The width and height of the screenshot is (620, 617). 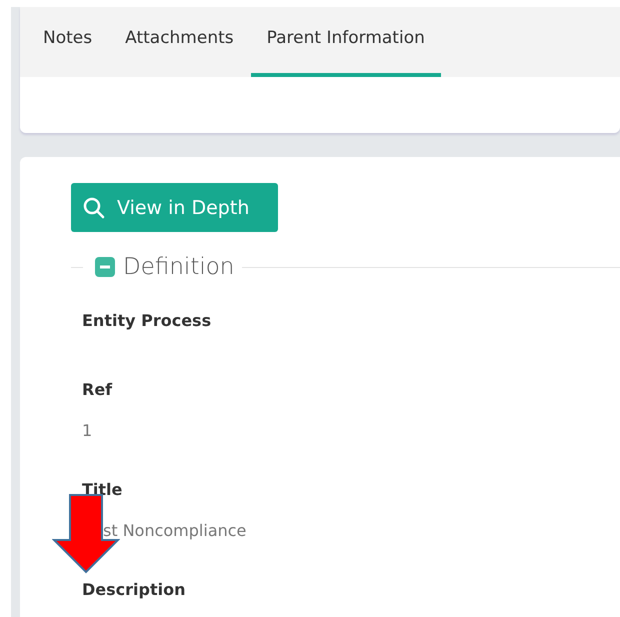 I want to click on tab: Parent Information, so click(x=345, y=42).